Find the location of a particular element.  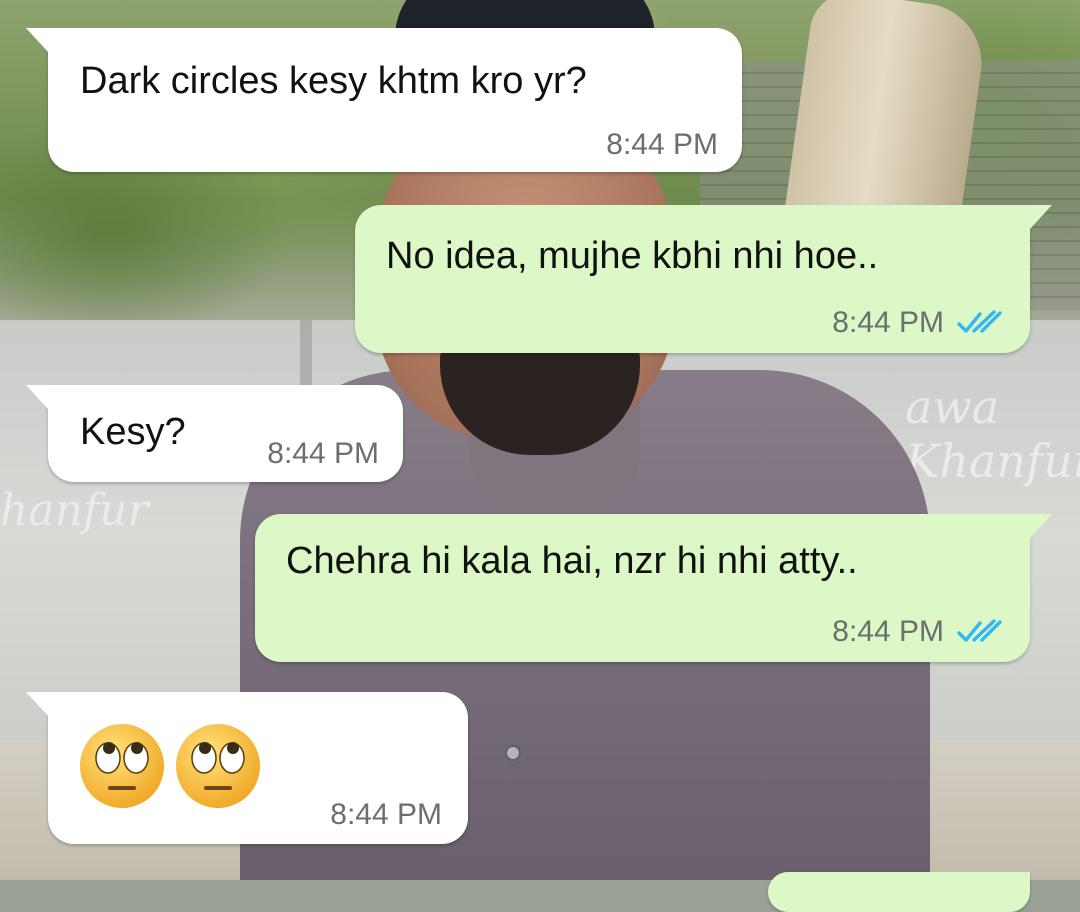

message-bubble-outgoing: No idea, mujhe kbhi nhi hoe.. 8:44 PM is located at coordinates (703, 279).